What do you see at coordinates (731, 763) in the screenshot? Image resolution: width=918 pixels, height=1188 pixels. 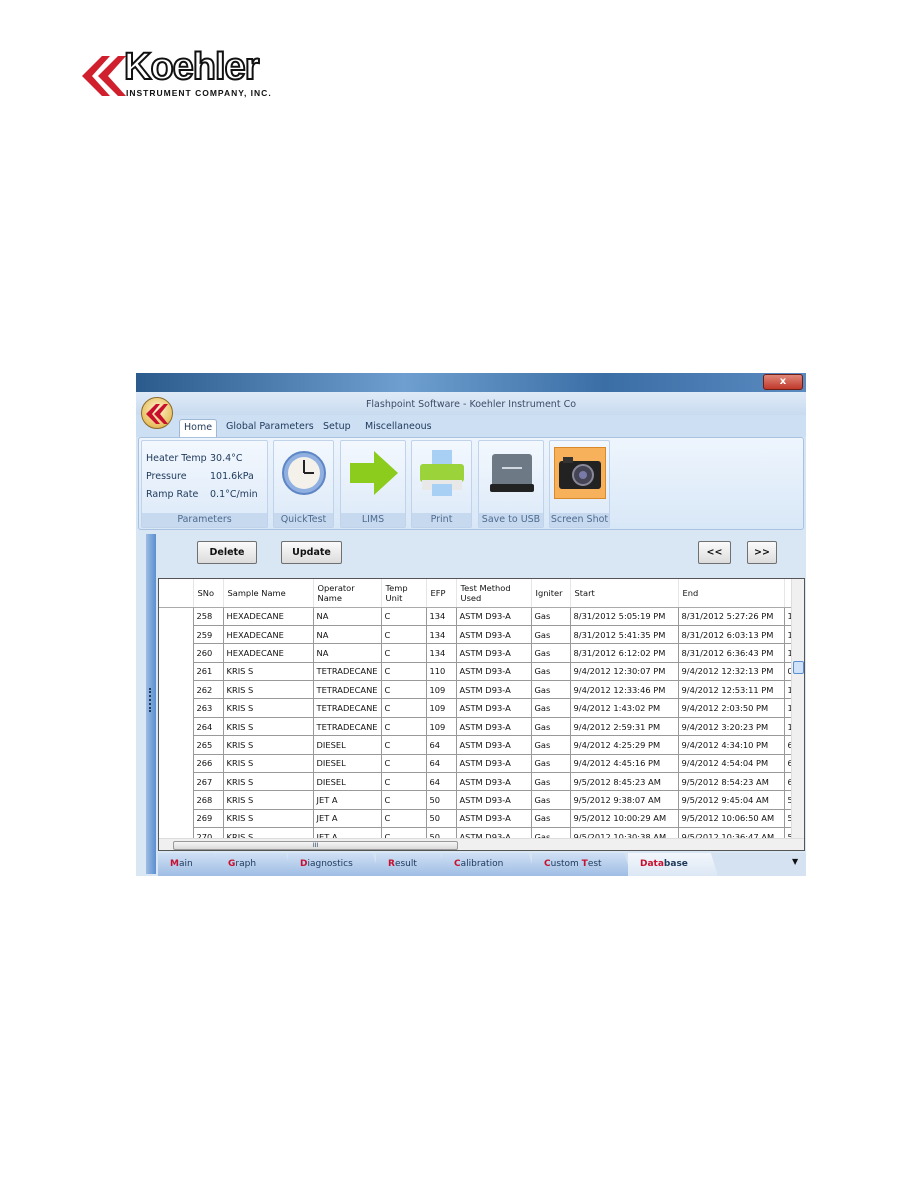 I see `table-cell: 9/4/2012 4:54:04 PM` at bounding box center [731, 763].